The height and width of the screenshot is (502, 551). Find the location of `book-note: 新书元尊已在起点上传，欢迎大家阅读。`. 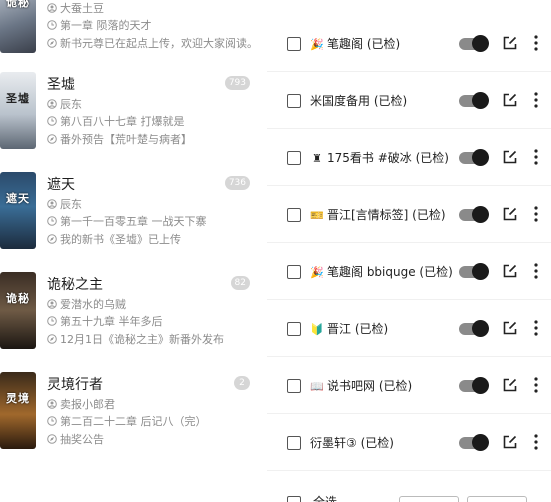

book-note: 新书元尊已在起点上传，欢迎大家阅读。 is located at coordinates (152, 43).